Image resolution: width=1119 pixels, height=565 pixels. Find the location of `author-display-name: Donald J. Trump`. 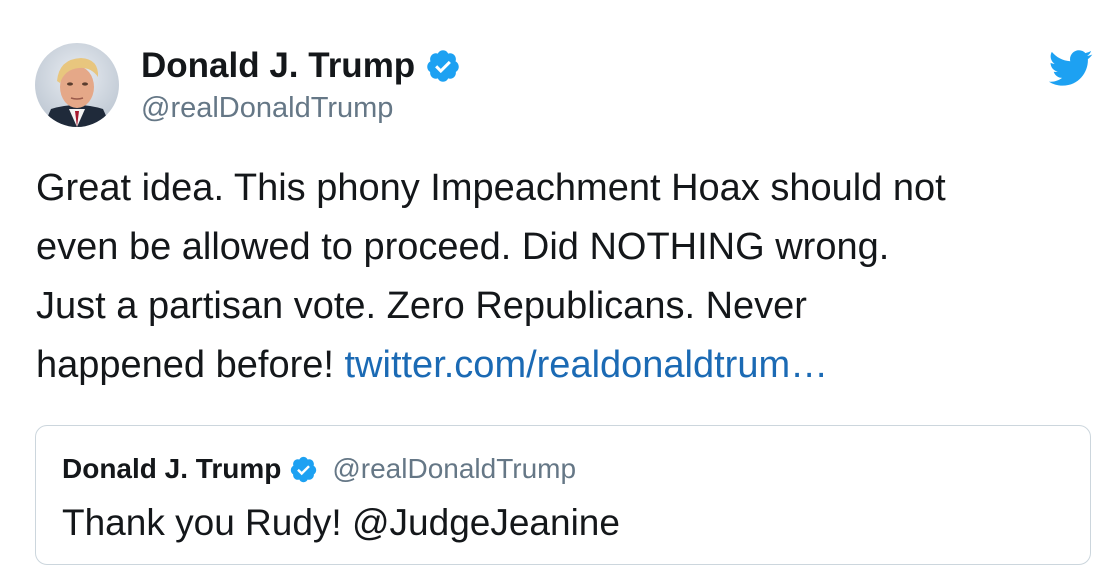

author-display-name: Donald J. Trump is located at coordinates (278, 66).